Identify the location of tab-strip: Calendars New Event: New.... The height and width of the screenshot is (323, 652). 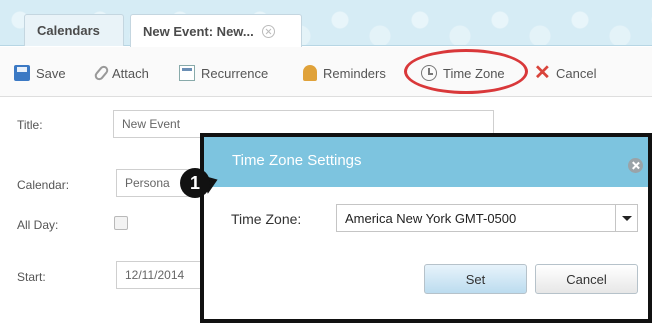
(326, 23).